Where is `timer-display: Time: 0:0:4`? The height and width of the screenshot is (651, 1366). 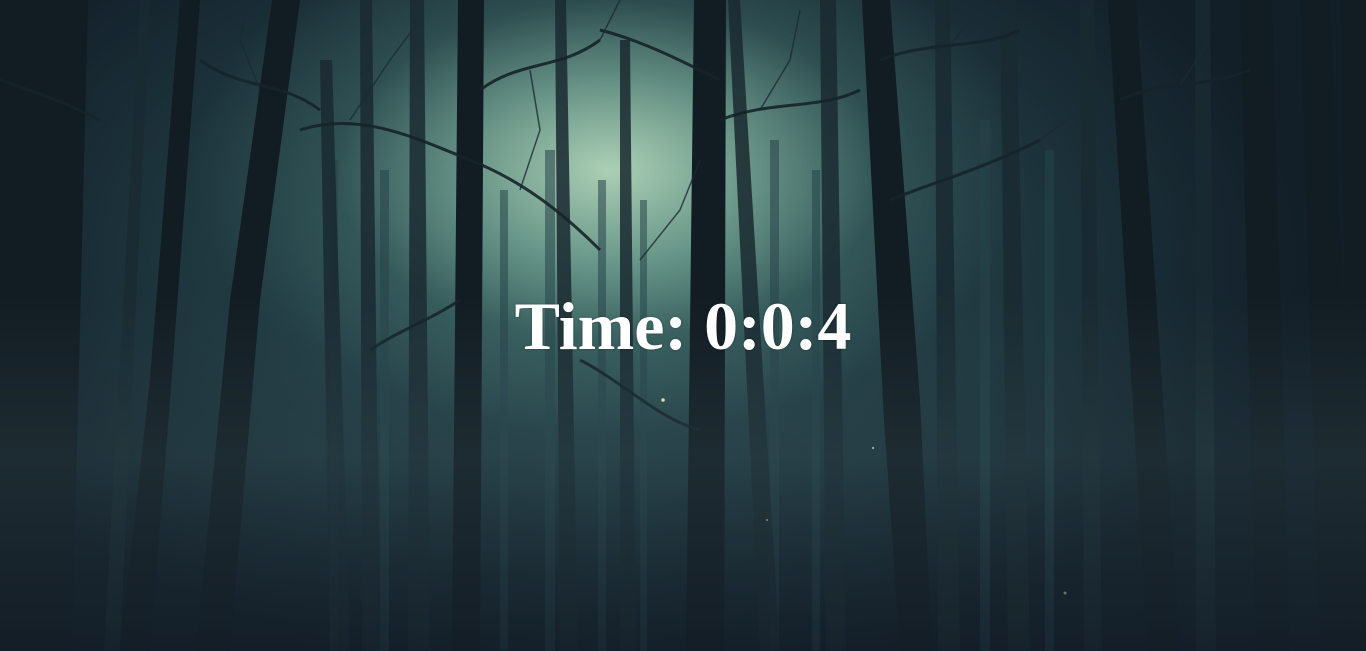 timer-display: Time: 0:0:4 is located at coordinates (683, 326).